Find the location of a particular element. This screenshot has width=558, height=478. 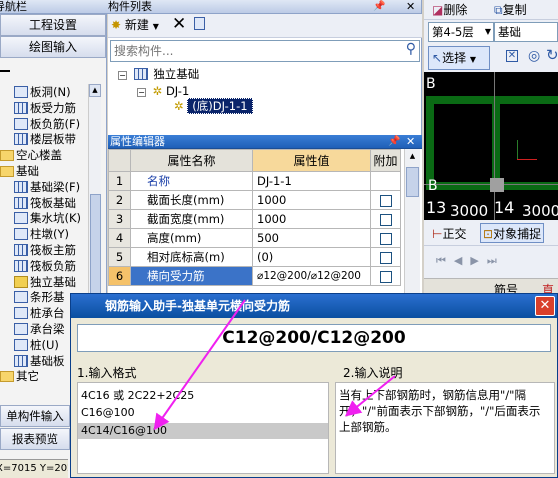

annotation-arrows is located at coordinates (274, 365).